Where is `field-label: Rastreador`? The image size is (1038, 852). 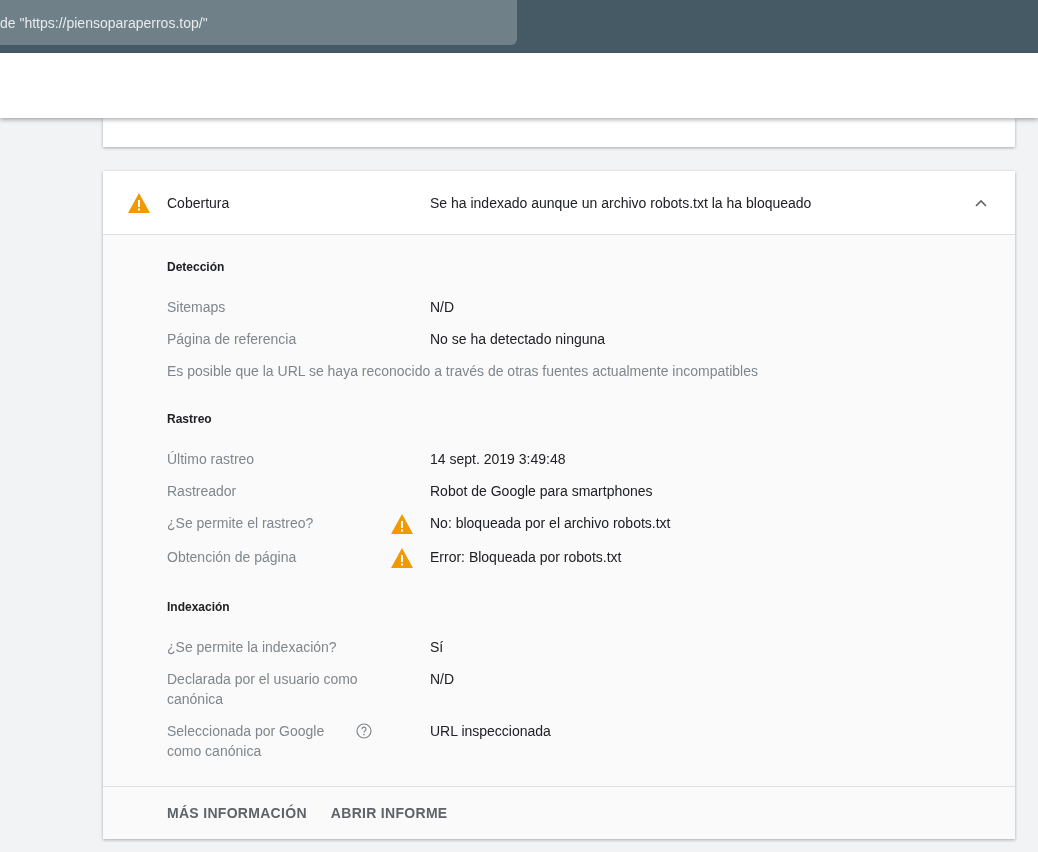 field-label: Rastreador is located at coordinates (202, 491).